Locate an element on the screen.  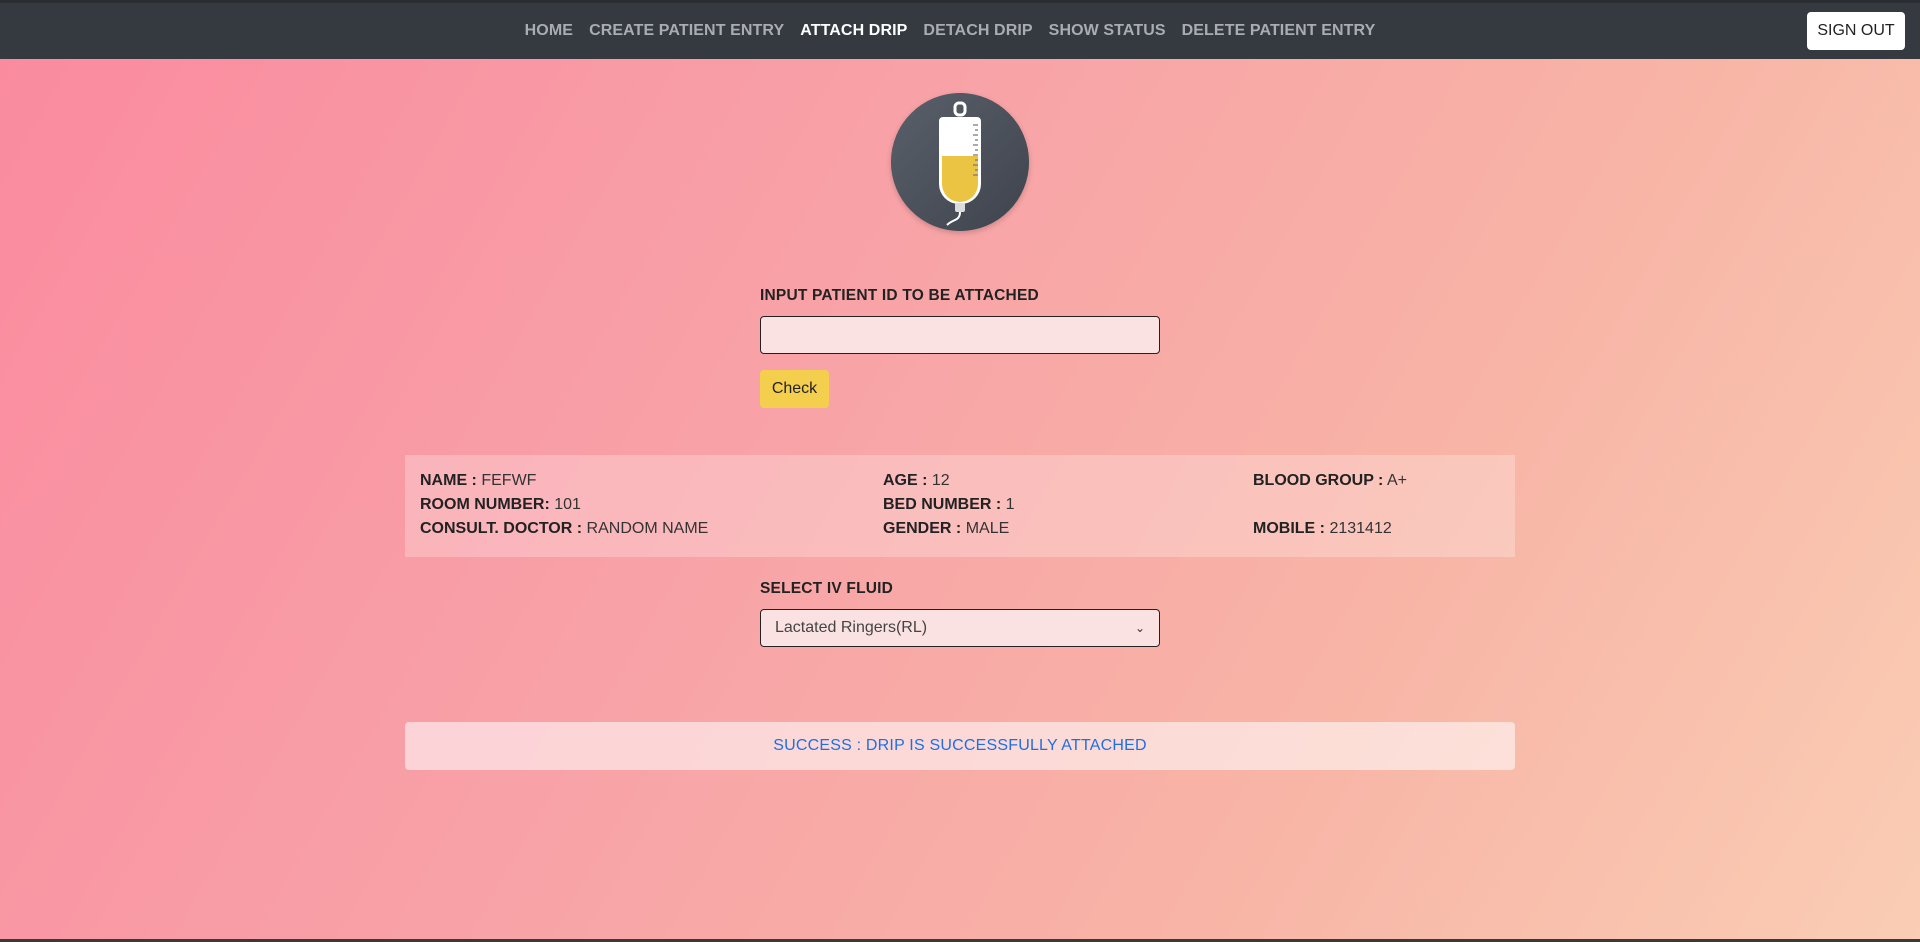
nav-delete-patient-entry: DELETE PATIENT ENTRY is located at coordinates (1279, 31).